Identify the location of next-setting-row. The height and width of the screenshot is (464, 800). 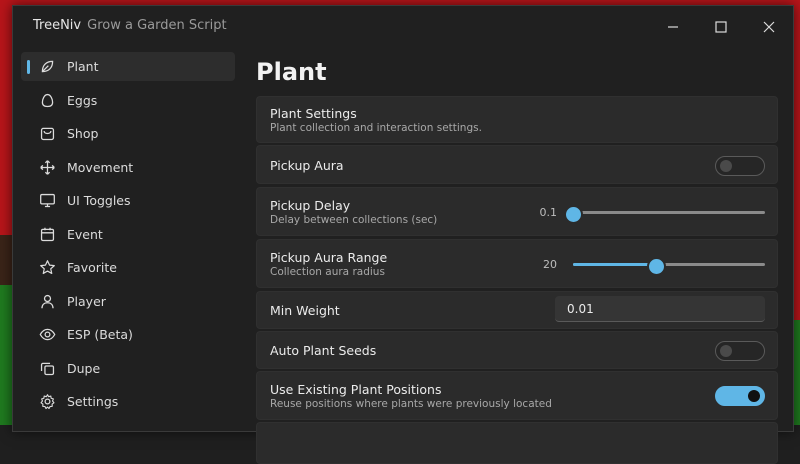
(517, 443).